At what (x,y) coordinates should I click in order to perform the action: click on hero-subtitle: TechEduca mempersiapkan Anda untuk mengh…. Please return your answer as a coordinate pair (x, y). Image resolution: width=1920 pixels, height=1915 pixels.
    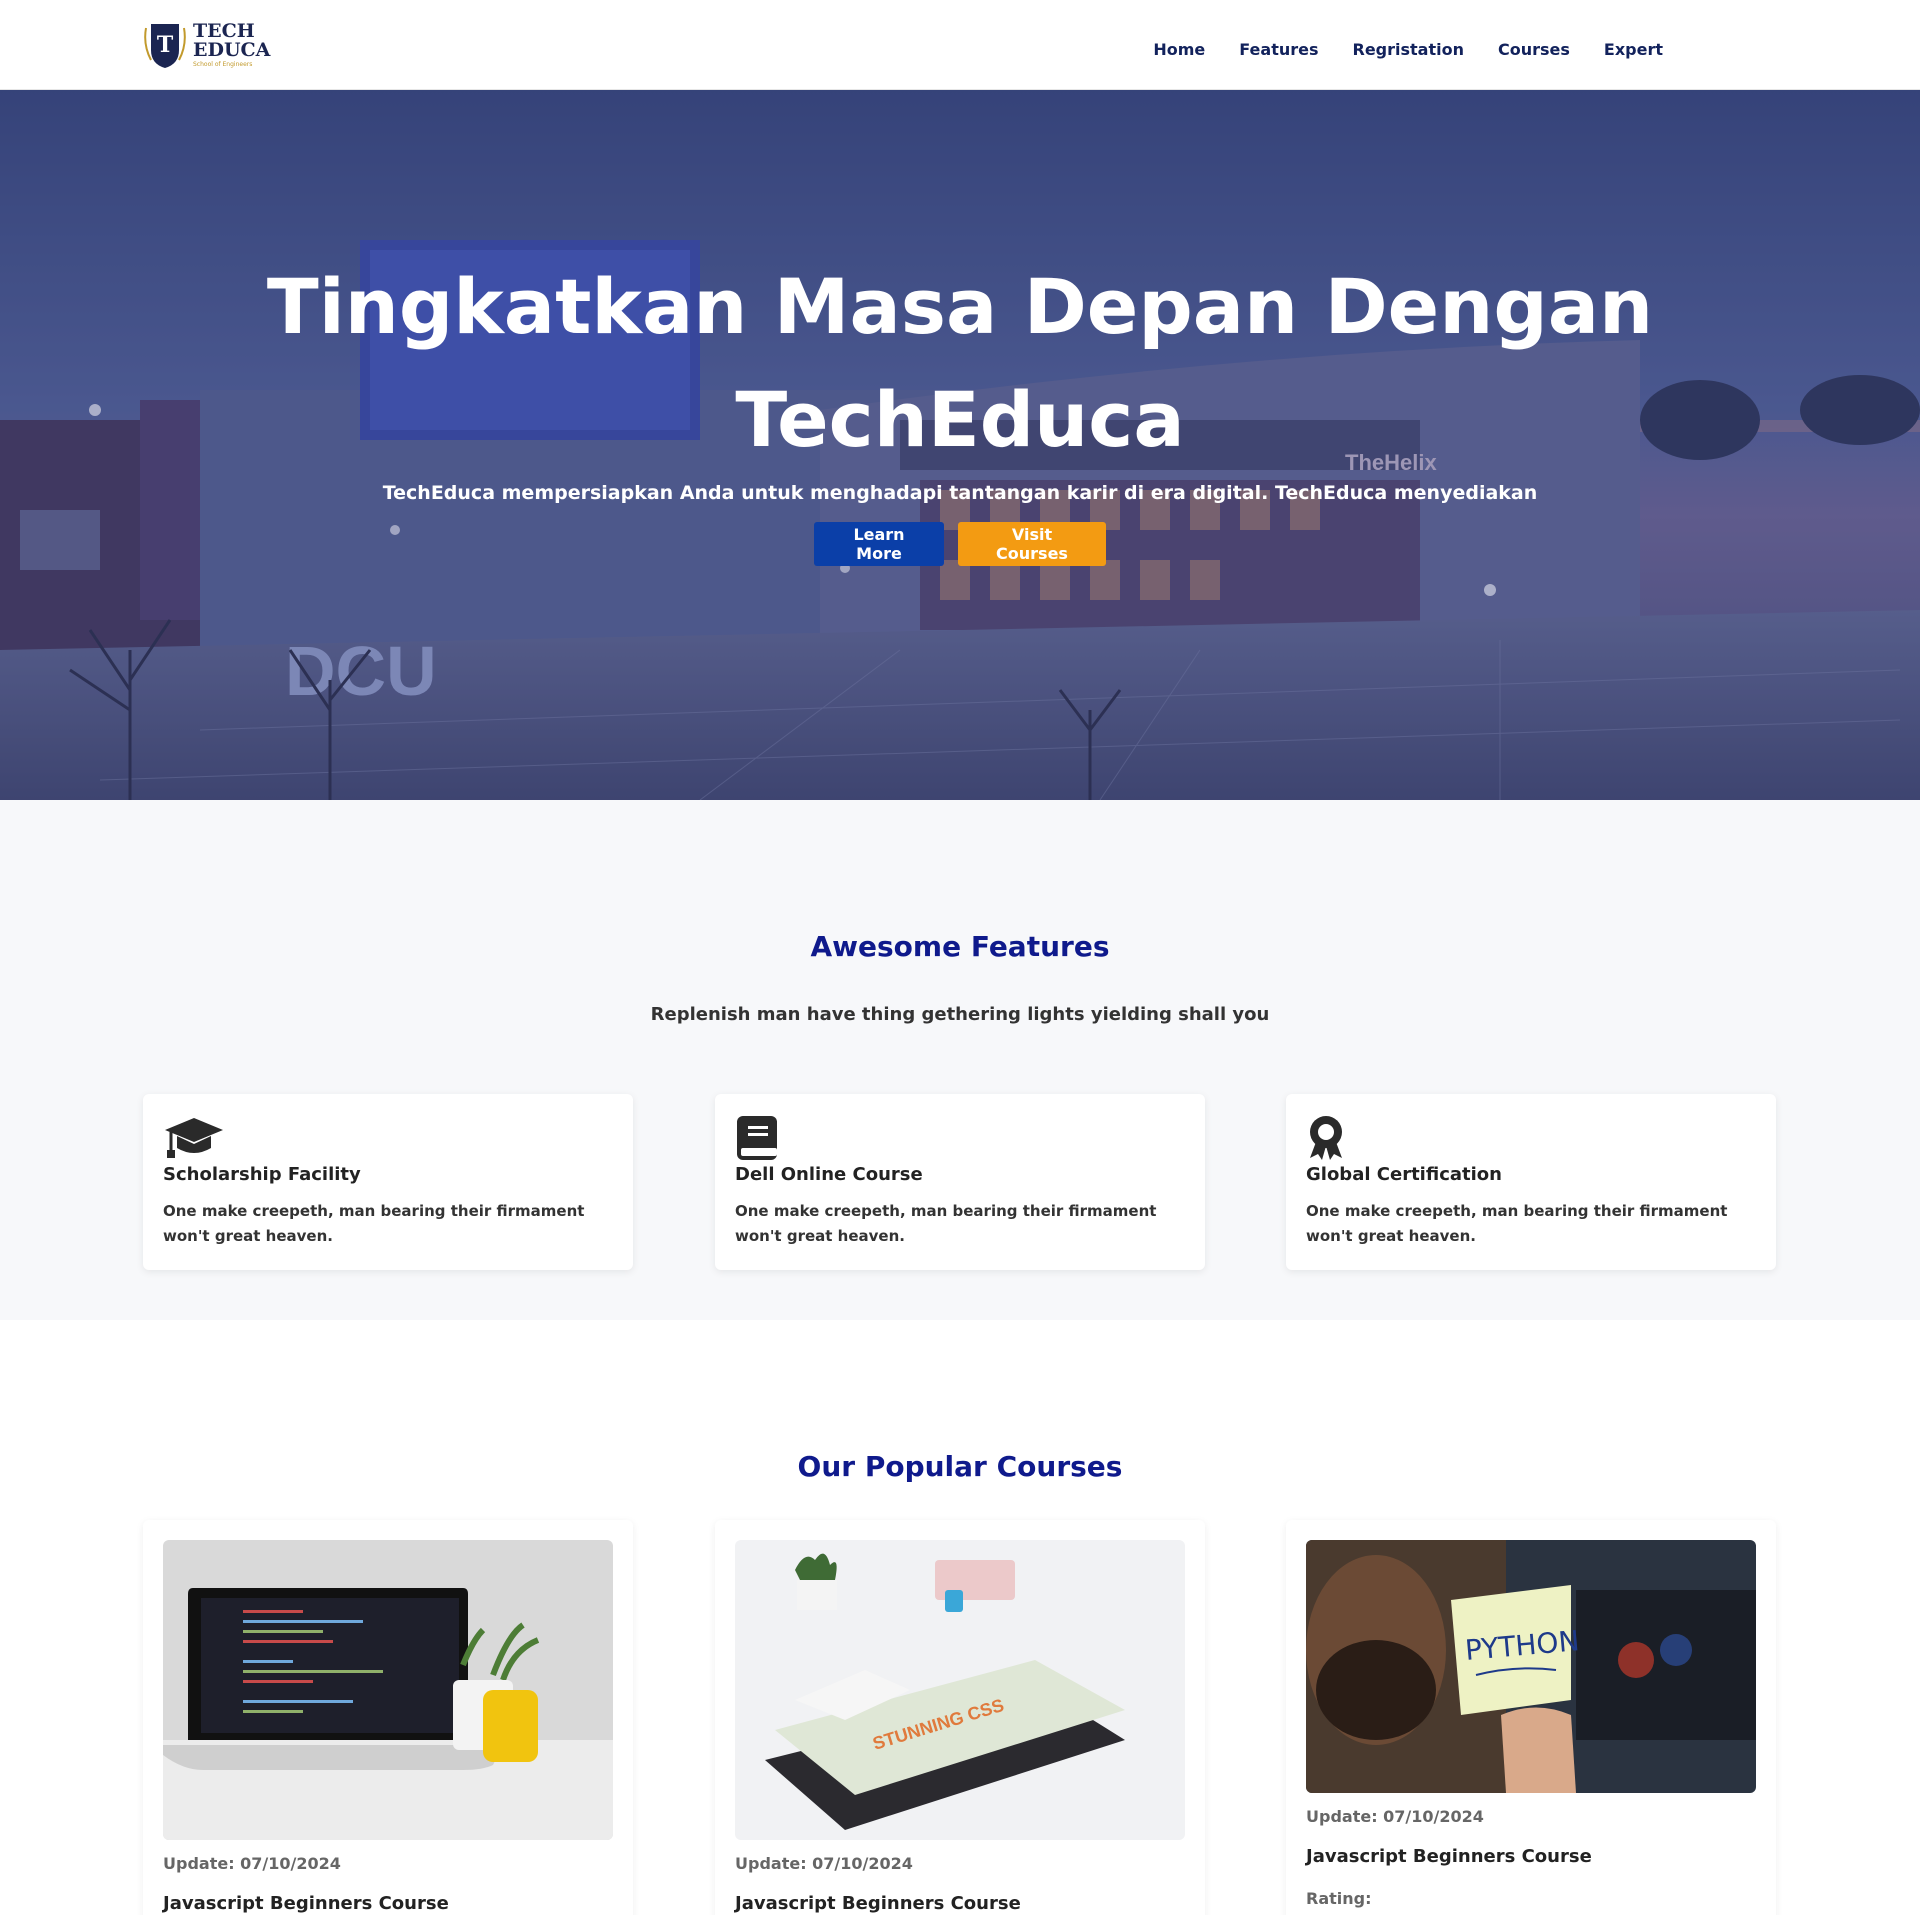
    Looking at the image, I should click on (960, 493).